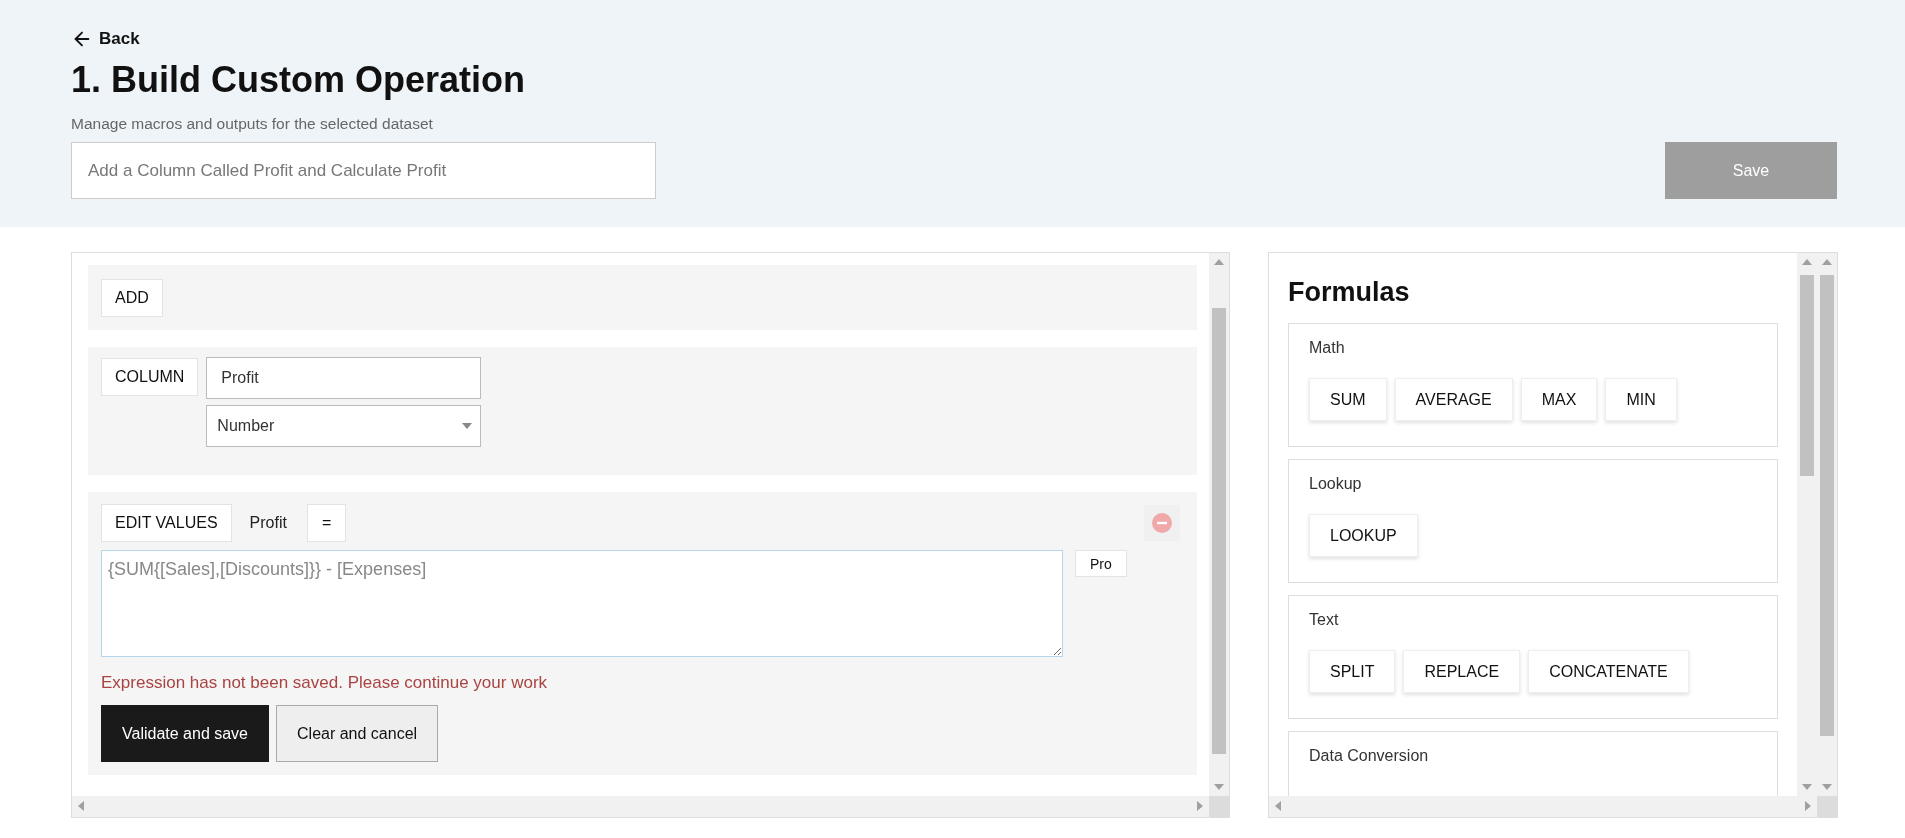 Image resolution: width=1905 pixels, height=838 pixels. I want to click on function-button: SUM, so click(1348, 399).